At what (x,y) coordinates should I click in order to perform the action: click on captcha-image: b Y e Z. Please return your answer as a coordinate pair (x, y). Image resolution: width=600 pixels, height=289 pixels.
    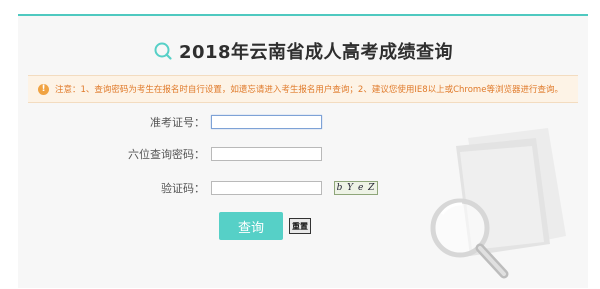
    Looking at the image, I should click on (356, 188).